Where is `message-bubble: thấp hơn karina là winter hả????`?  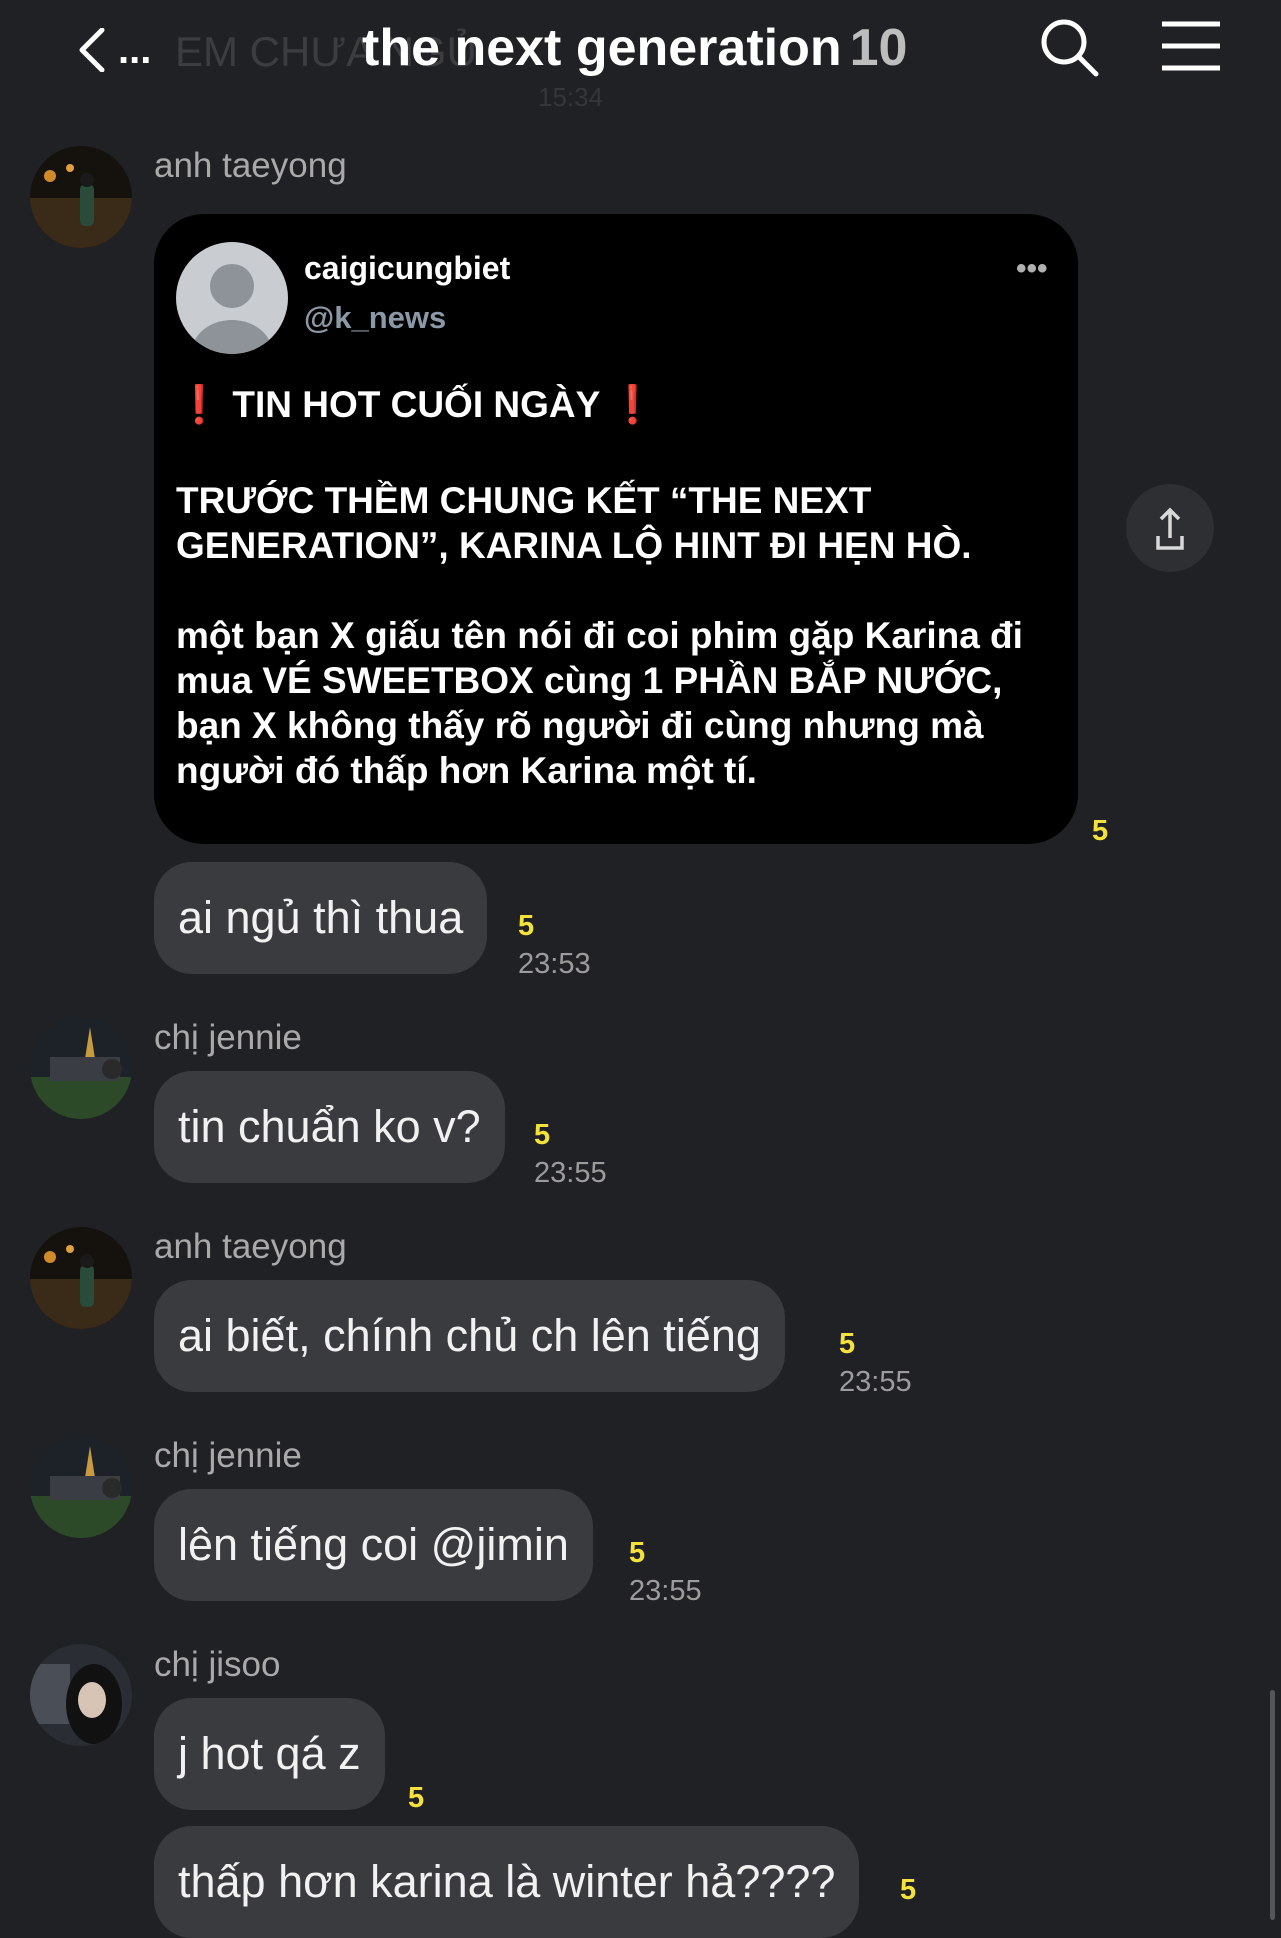 message-bubble: thấp hơn karina là winter hả???? is located at coordinates (507, 1882).